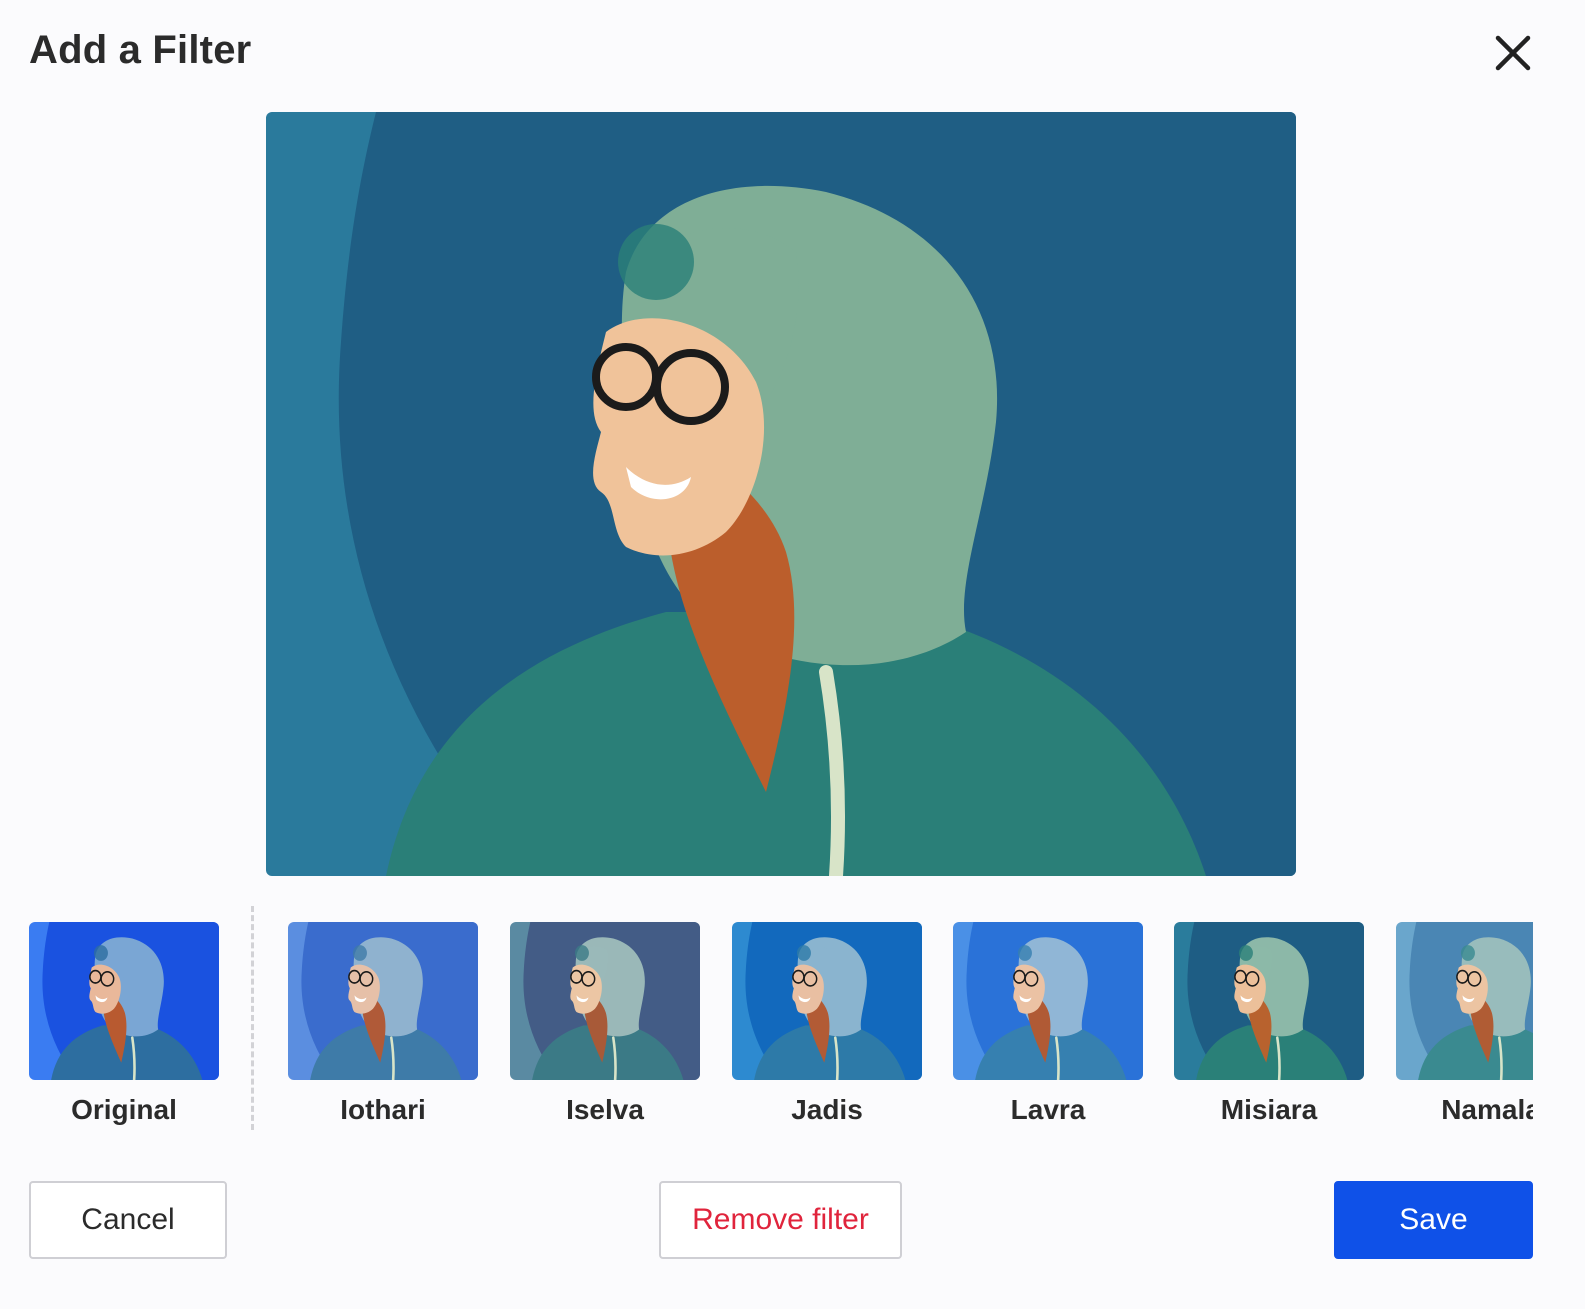  I want to click on filter-option-iselva: Iselva, so click(605, 1024).